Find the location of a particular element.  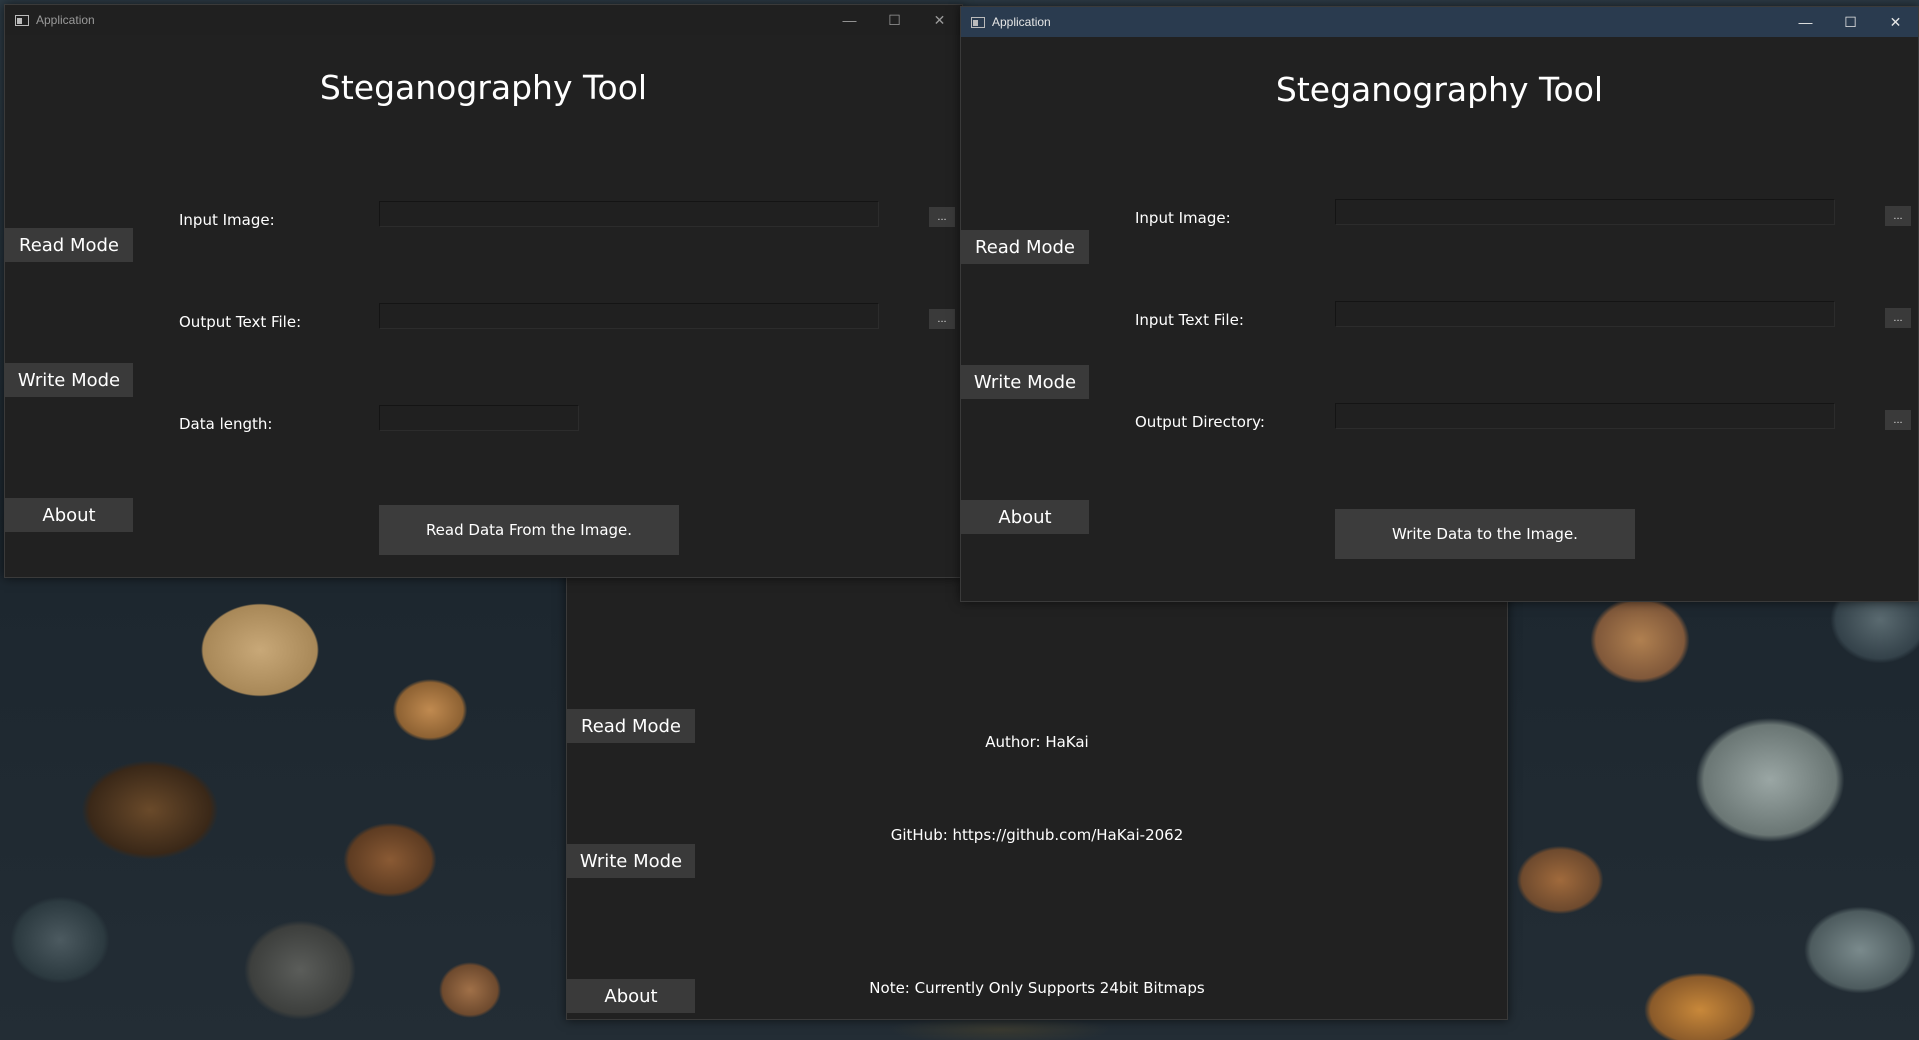

data-length-label: Data length: is located at coordinates (226, 424).